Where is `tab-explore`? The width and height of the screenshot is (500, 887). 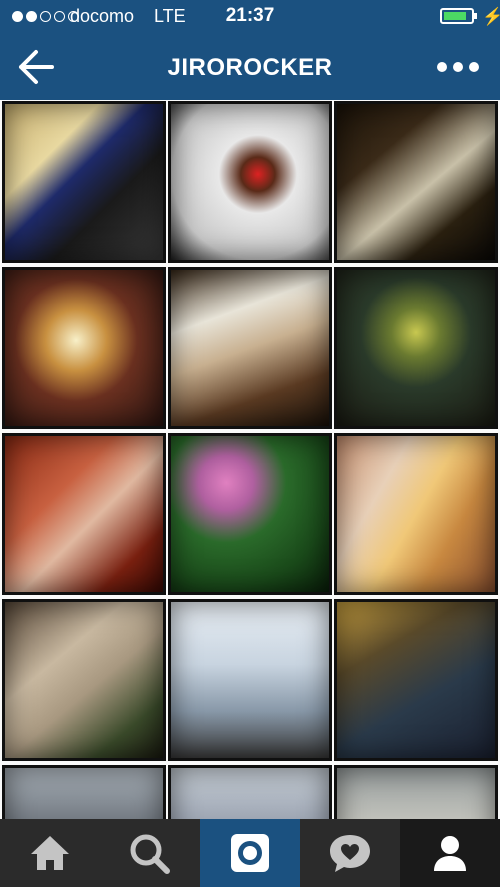 tab-explore is located at coordinates (150, 853).